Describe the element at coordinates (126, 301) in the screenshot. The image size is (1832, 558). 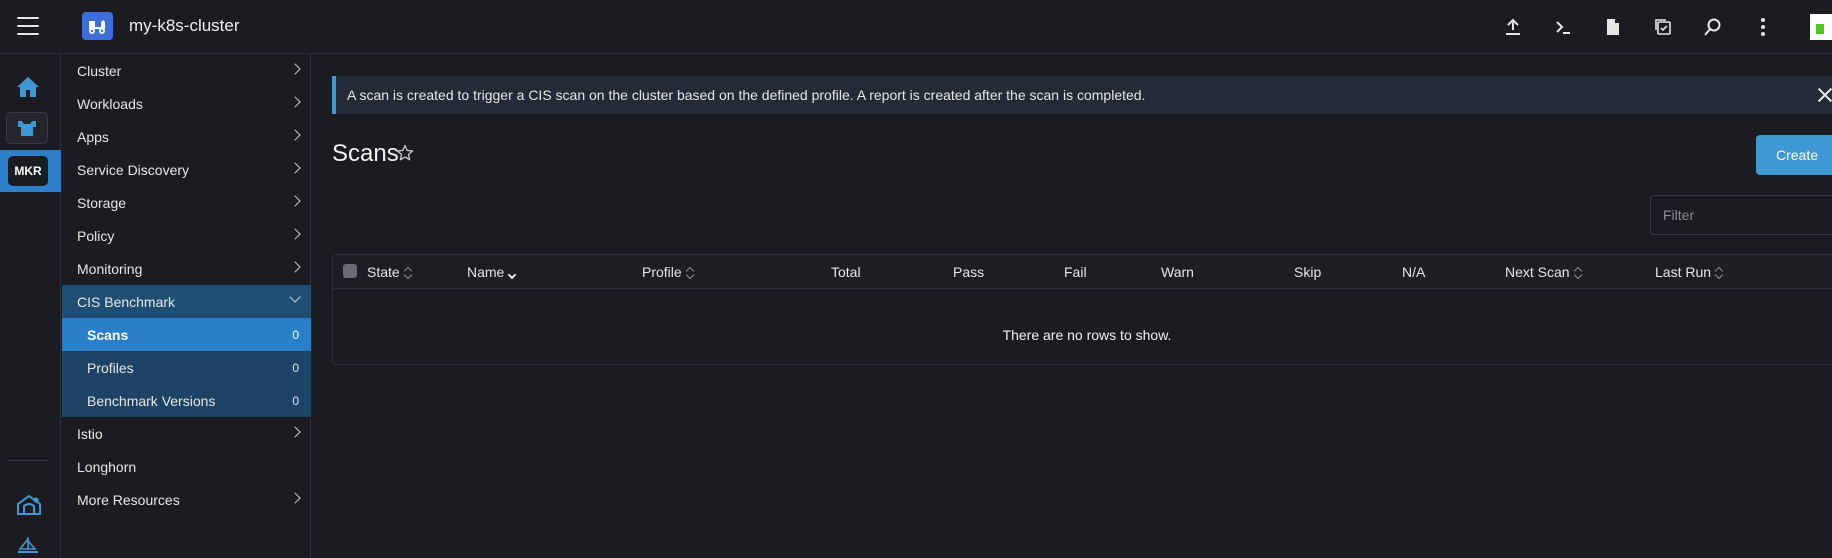
I see `nav-item-label: CIS Benchmark` at that location.